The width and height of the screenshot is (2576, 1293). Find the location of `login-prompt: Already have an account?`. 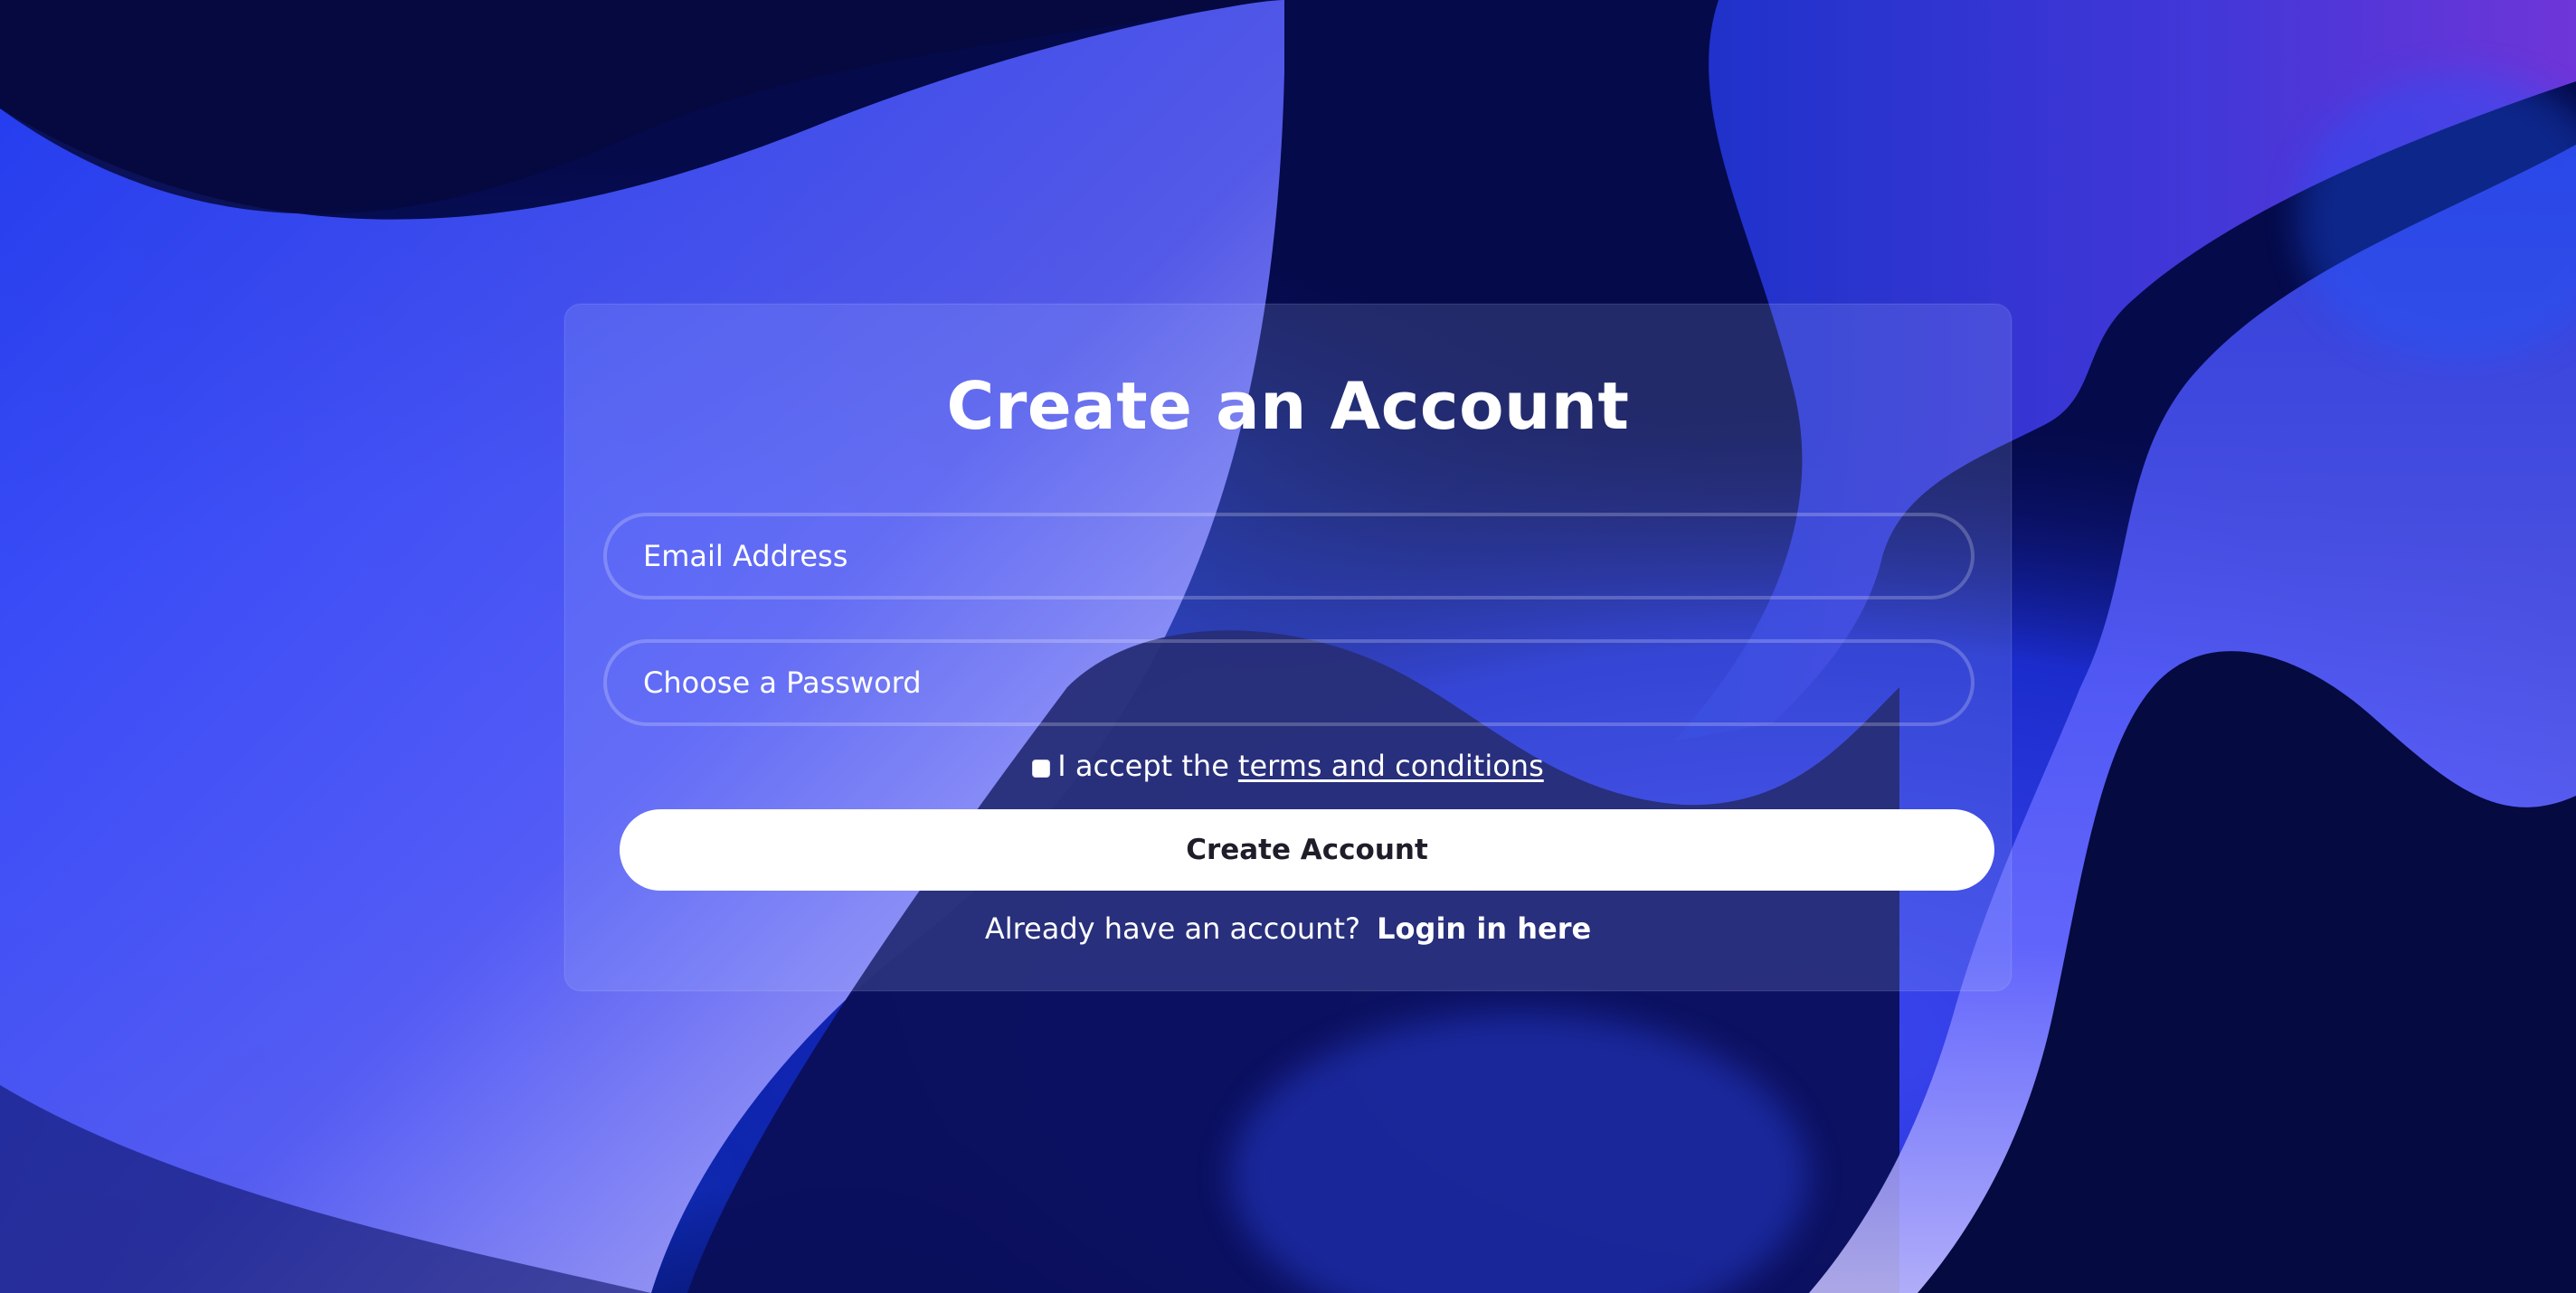

login-prompt: Already have an account? is located at coordinates (1172, 928).